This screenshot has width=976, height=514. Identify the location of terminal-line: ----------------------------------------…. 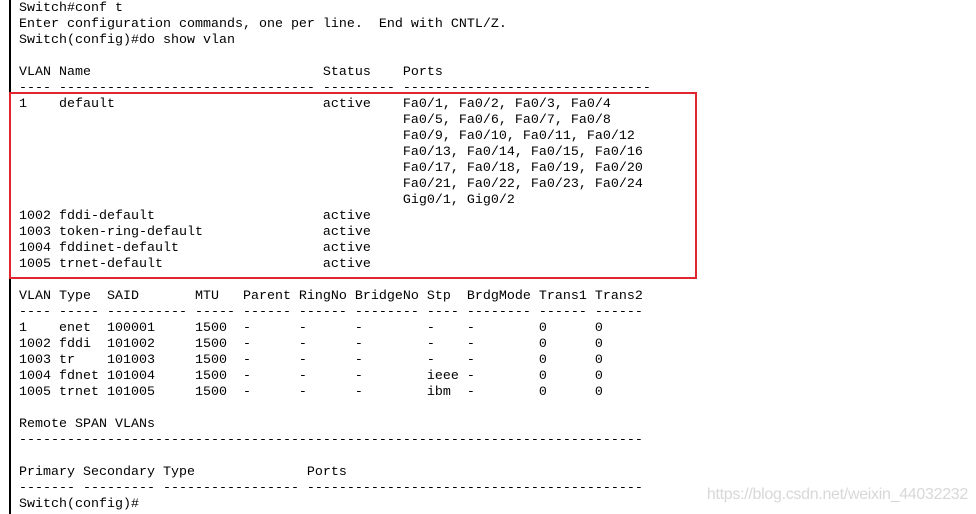
(331, 440).